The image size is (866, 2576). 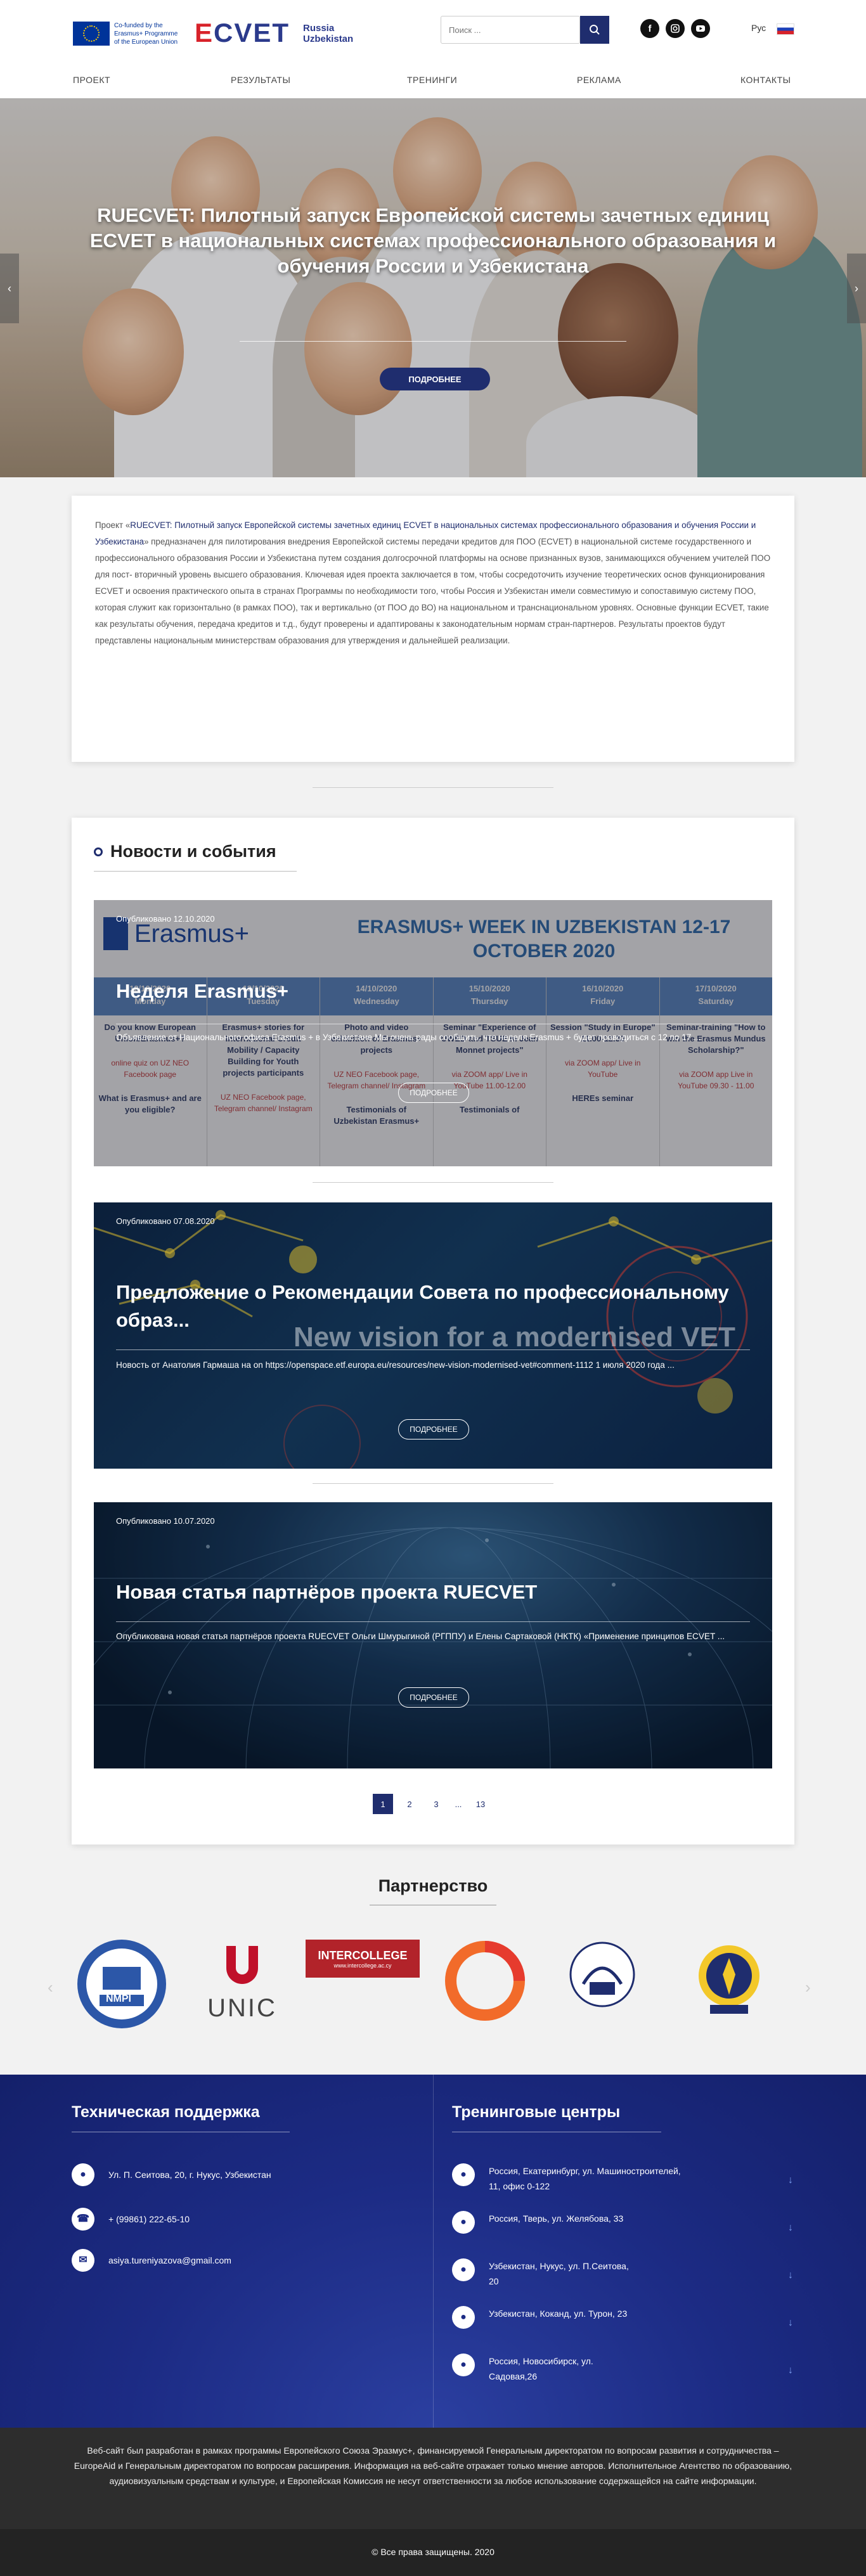 I want to click on footer-divider, so click(x=433, y=2251).